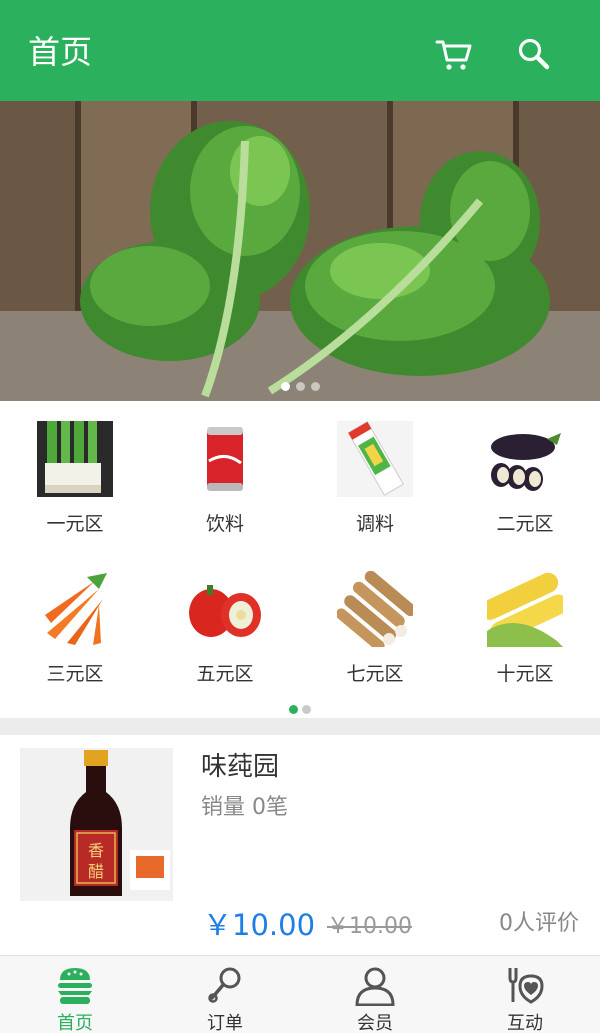 Image resolution: width=600 pixels, height=1033 pixels. What do you see at coordinates (369, 926) in the screenshot?
I see `product-original-price: ￥10.00` at bounding box center [369, 926].